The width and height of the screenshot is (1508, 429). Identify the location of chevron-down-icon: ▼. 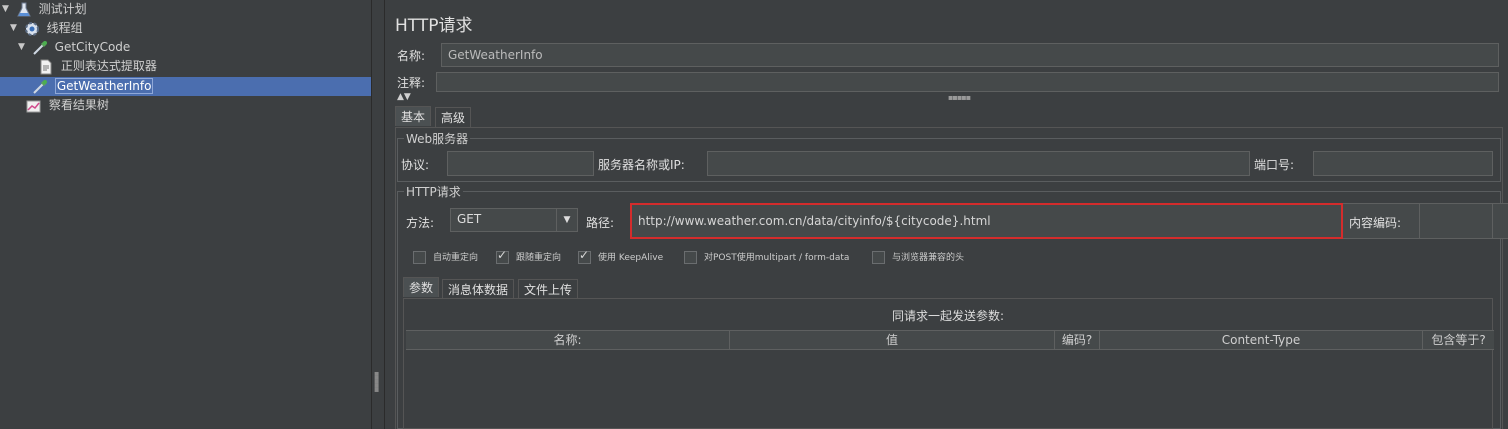
(566, 220).